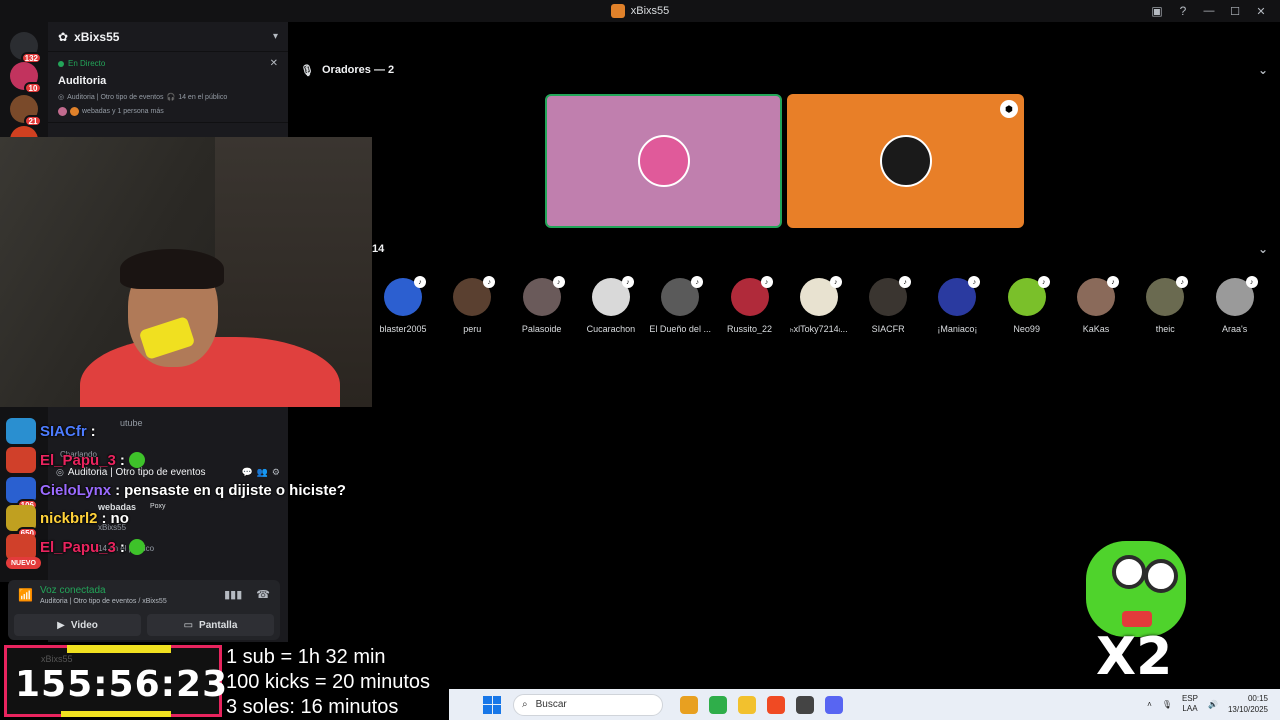  What do you see at coordinates (472, 305) in the screenshot?
I see `listener: ♪ peru` at bounding box center [472, 305].